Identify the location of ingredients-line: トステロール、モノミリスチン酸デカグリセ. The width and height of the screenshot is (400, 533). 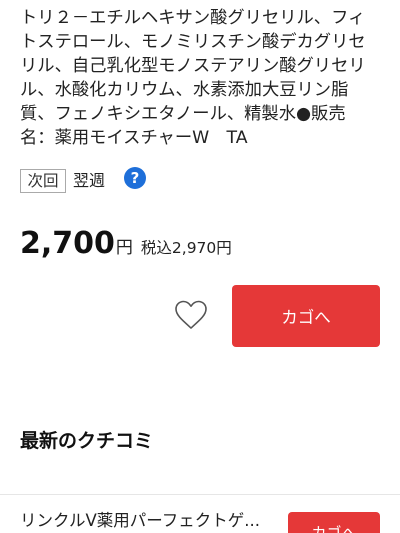
(193, 42).